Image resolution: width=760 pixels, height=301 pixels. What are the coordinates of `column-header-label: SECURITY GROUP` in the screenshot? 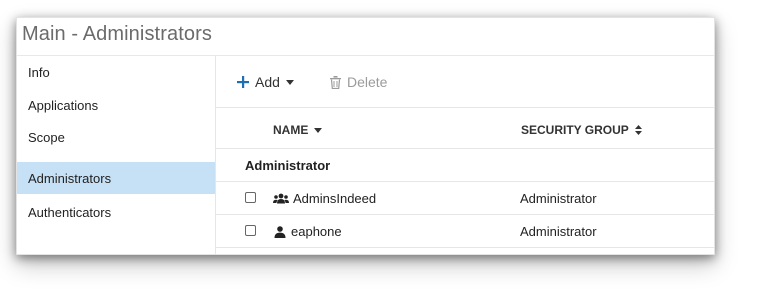 It's located at (575, 130).